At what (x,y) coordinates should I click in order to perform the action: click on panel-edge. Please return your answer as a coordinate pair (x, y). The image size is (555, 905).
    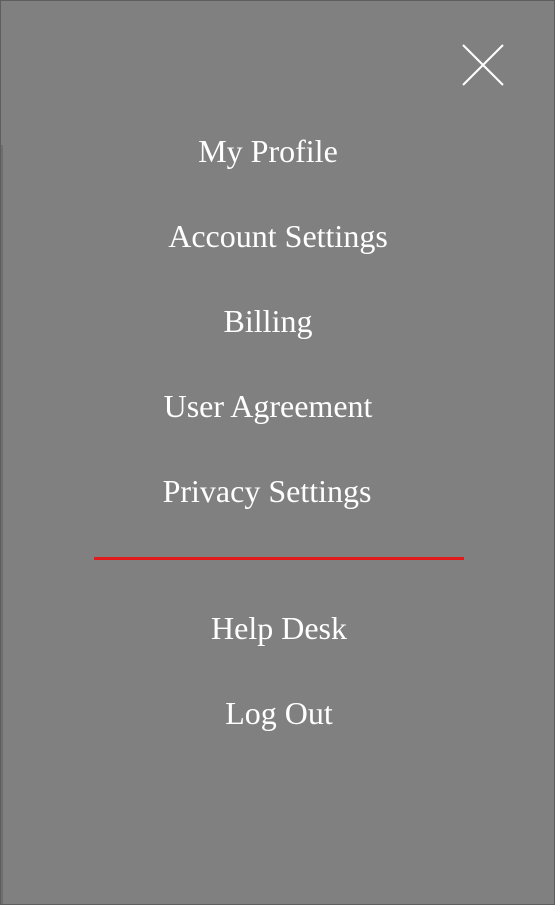
    Looking at the image, I should click on (2, 524).